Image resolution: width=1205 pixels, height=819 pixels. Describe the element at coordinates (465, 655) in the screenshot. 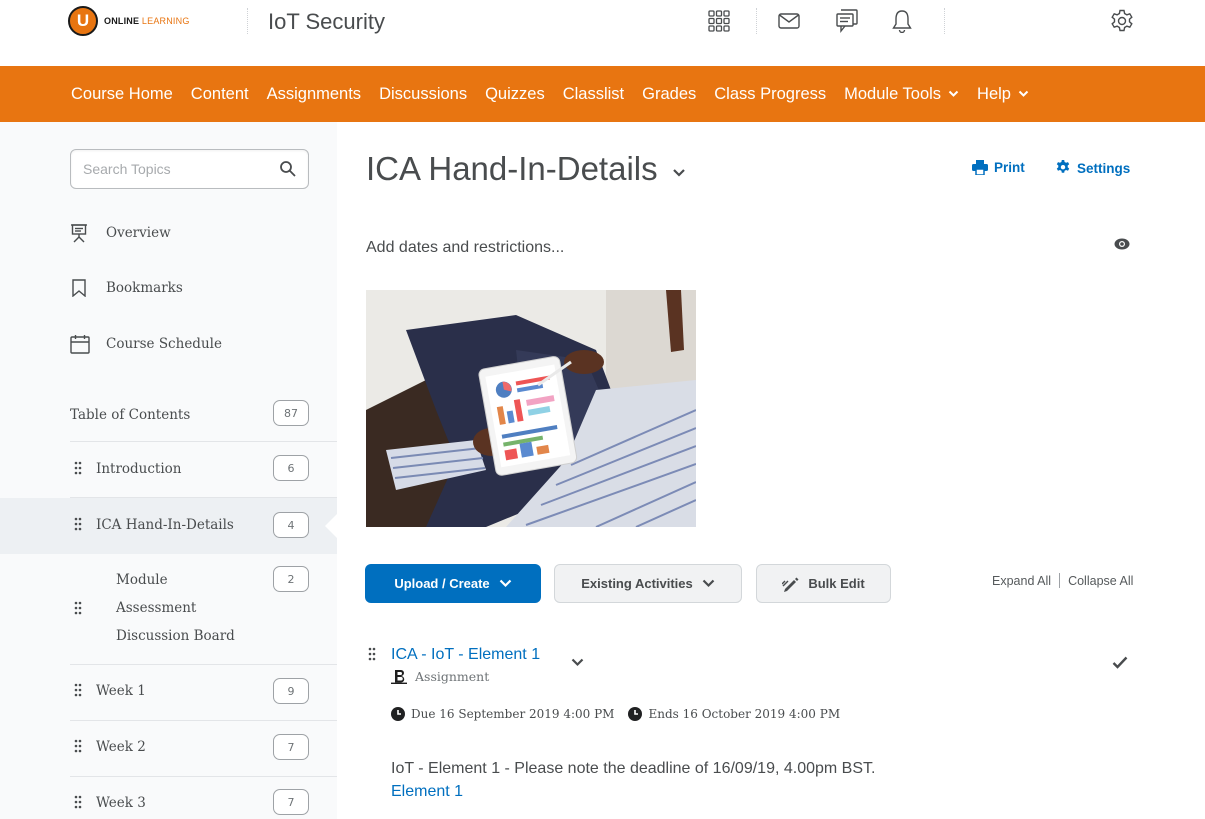

I see `activity-title-link: ICA - IoT - Element 1` at that location.